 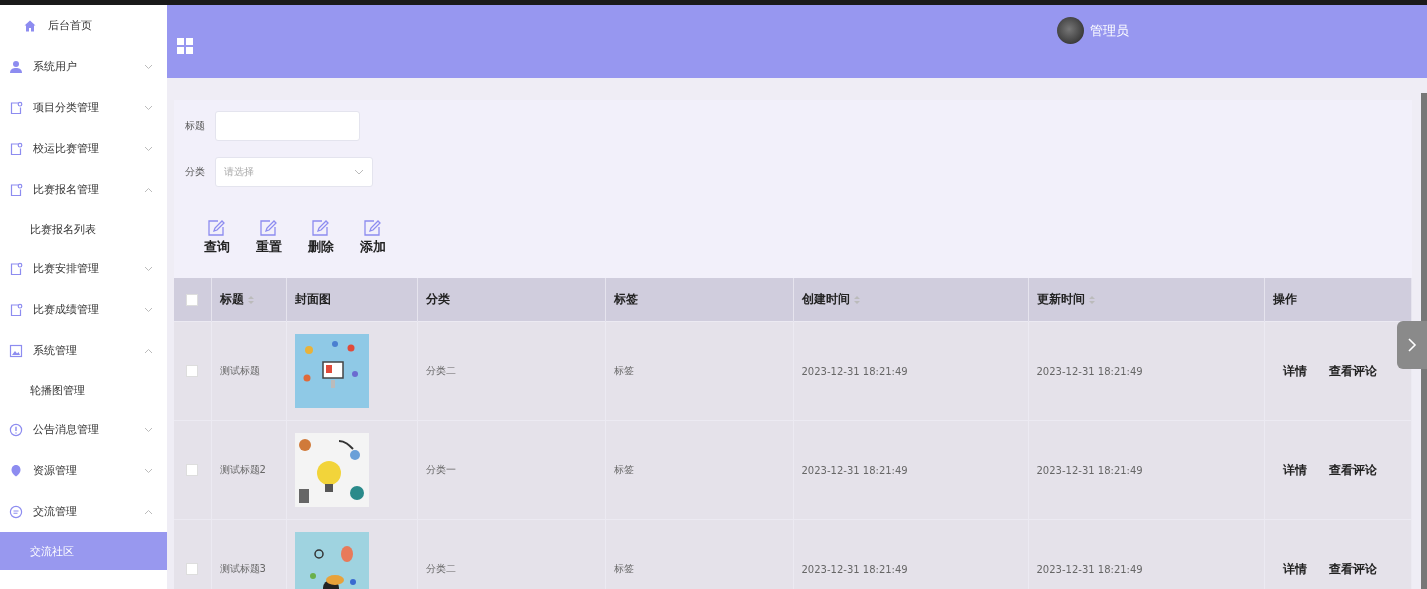 What do you see at coordinates (825, 299) in the screenshot?
I see `column-header: 创建时间` at bounding box center [825, 299].